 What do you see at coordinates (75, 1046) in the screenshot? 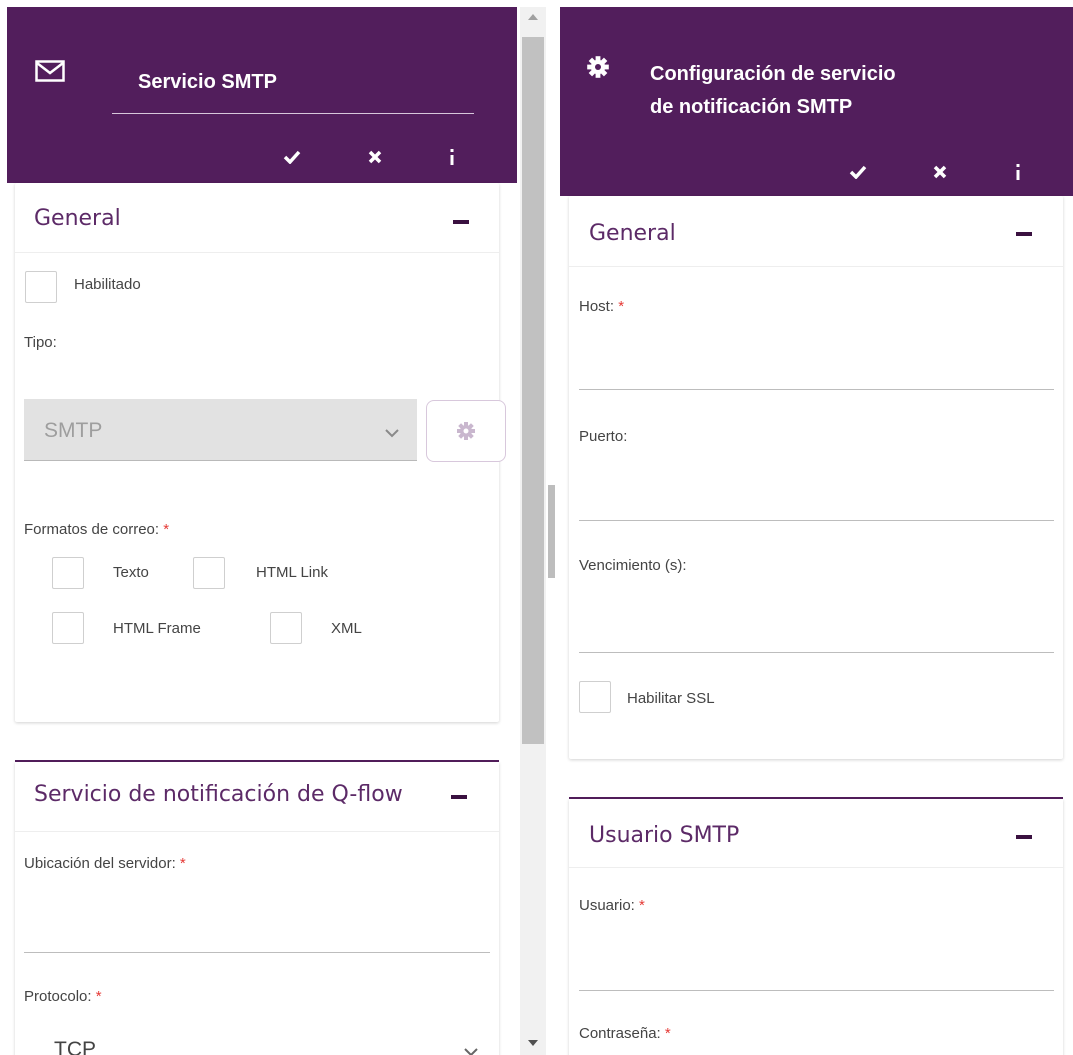
I see `protocolo-select-value: TCP` at bounding box center [75, 1046].